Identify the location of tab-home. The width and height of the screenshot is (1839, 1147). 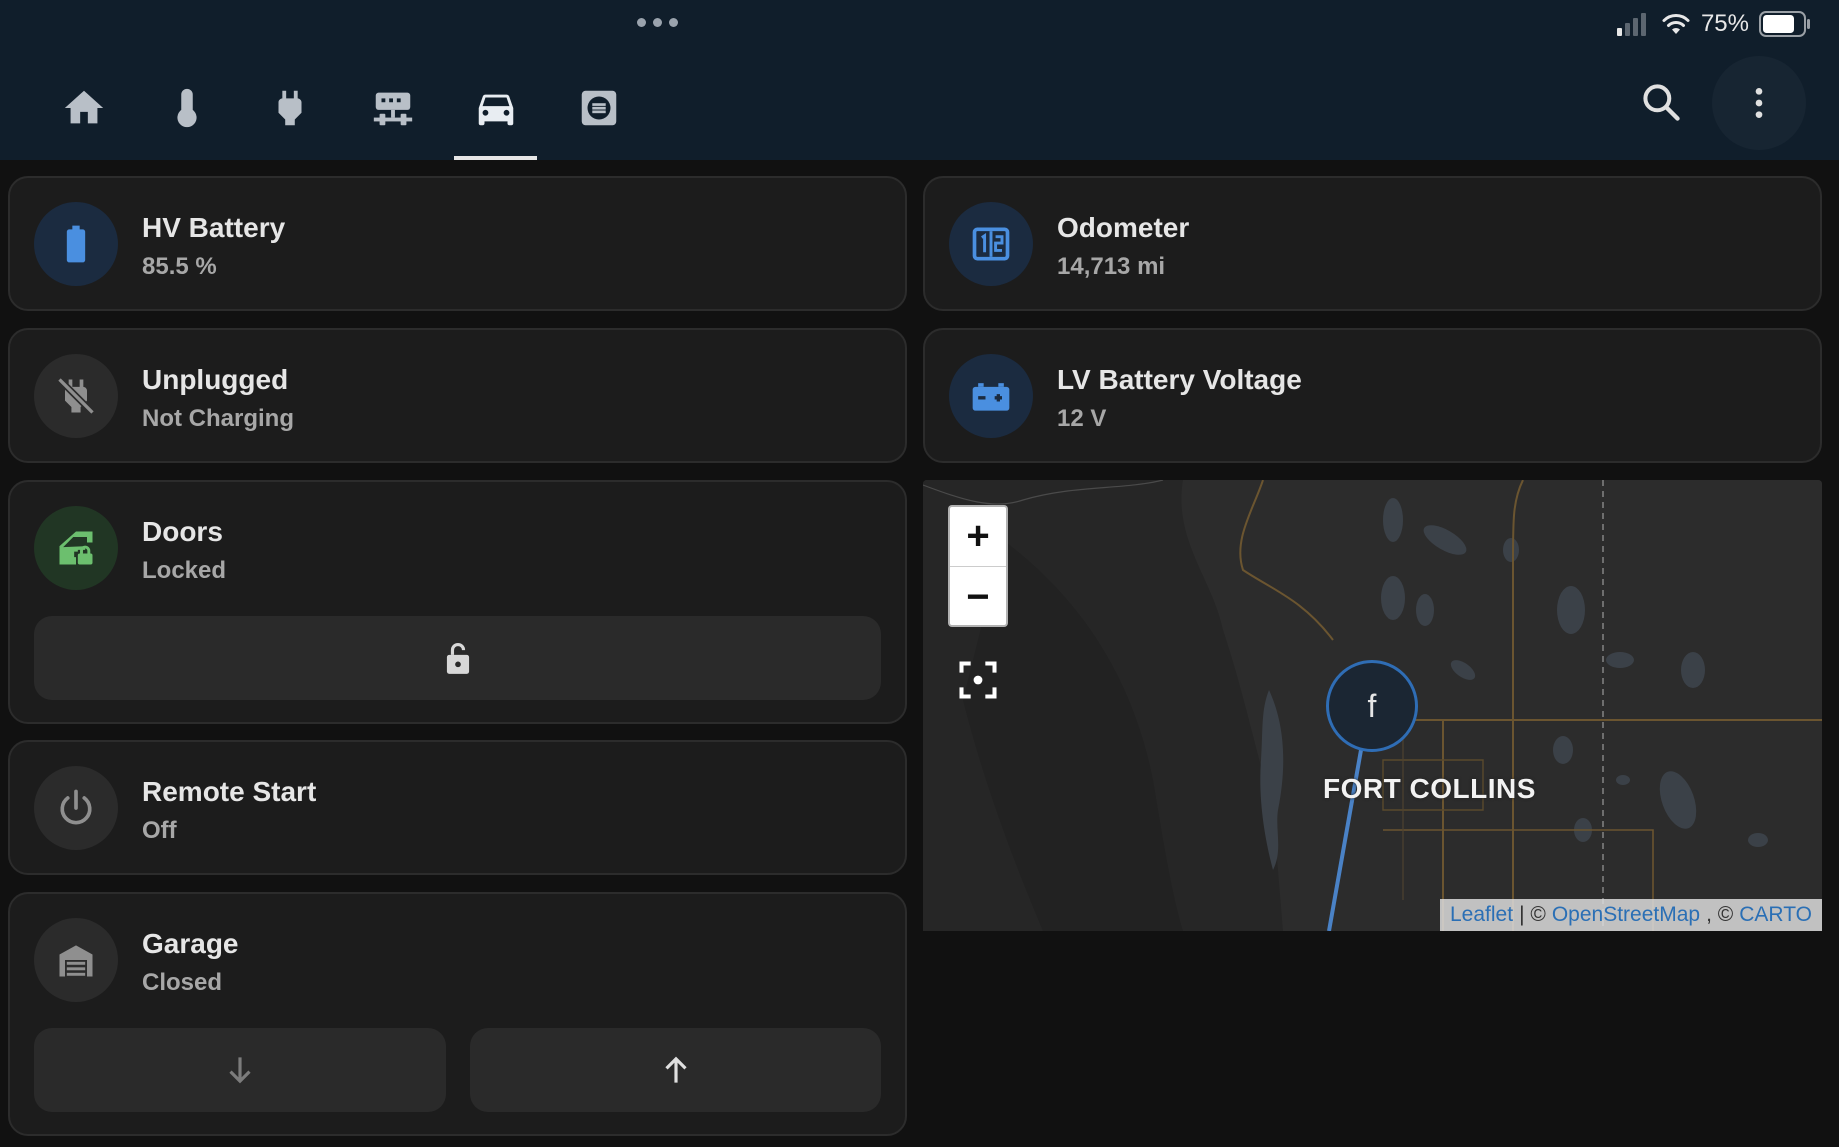
(83, 108).